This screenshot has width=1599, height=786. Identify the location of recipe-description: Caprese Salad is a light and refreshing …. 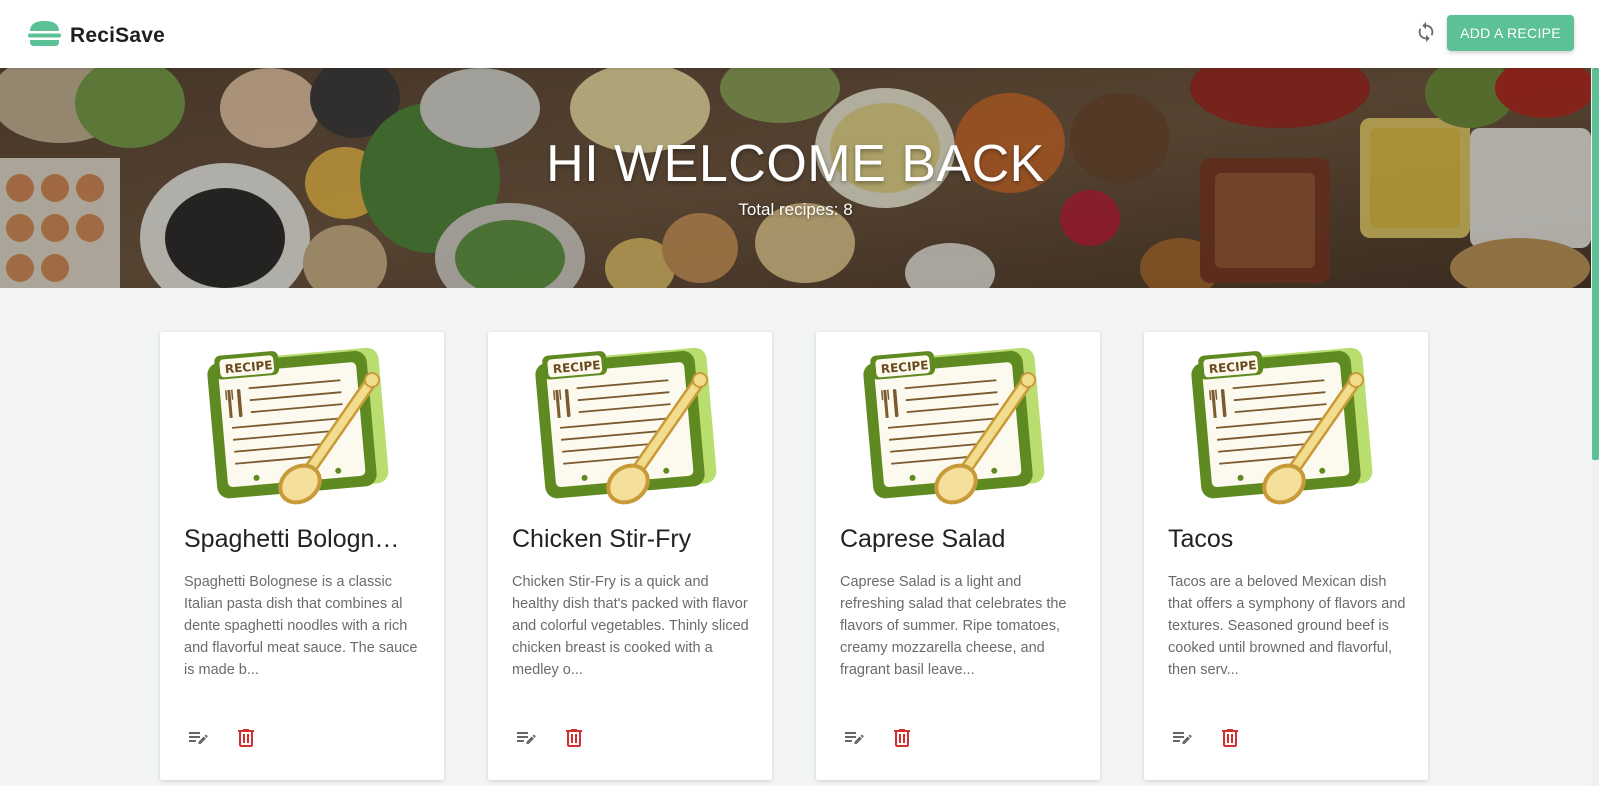
(953, 626).